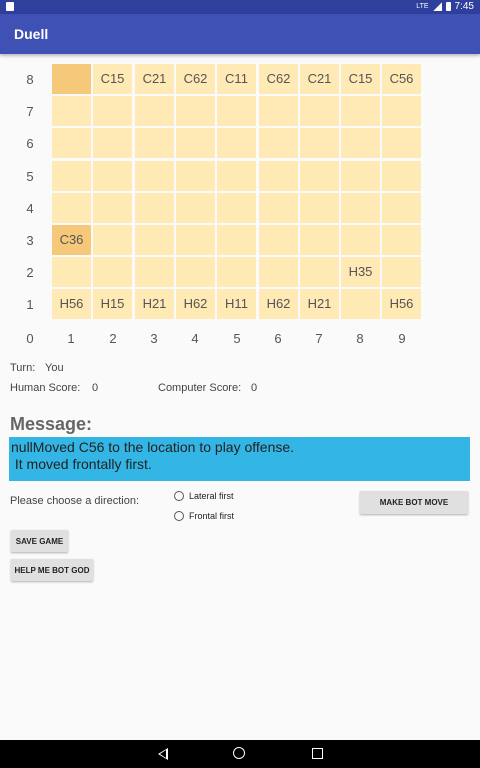 The width and height of the screenshot is (480, 768). What do you see at coordinates (360, 338) in the screenshot?
I see `col-label: 8` at bounding box center [360, 338].